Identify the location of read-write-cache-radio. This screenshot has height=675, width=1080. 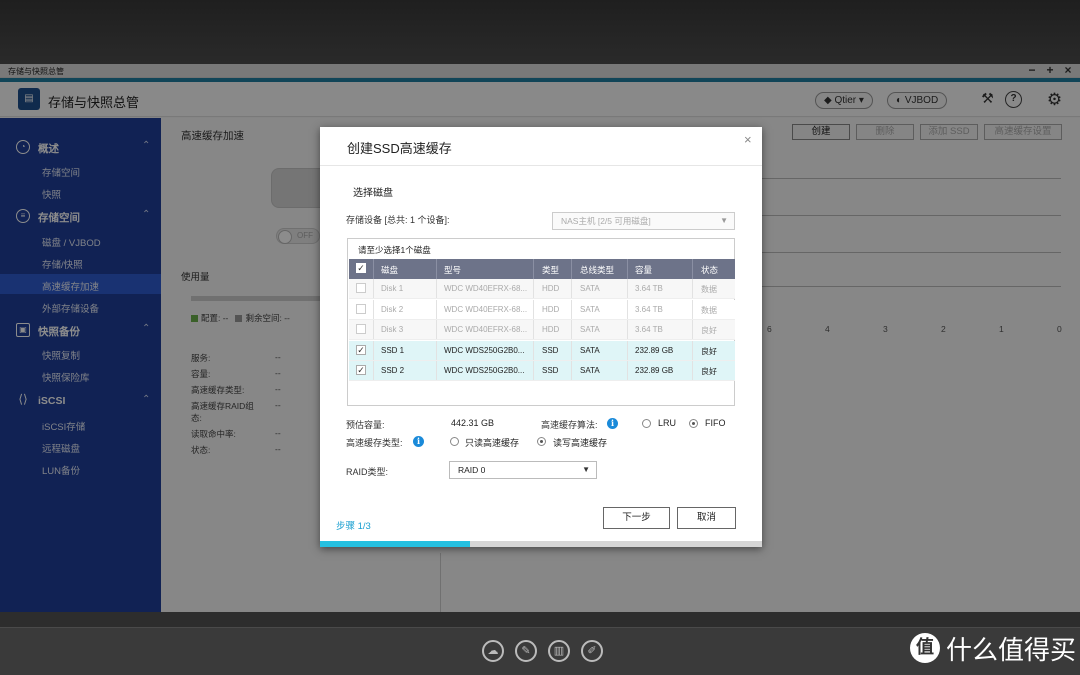
(541, 441).